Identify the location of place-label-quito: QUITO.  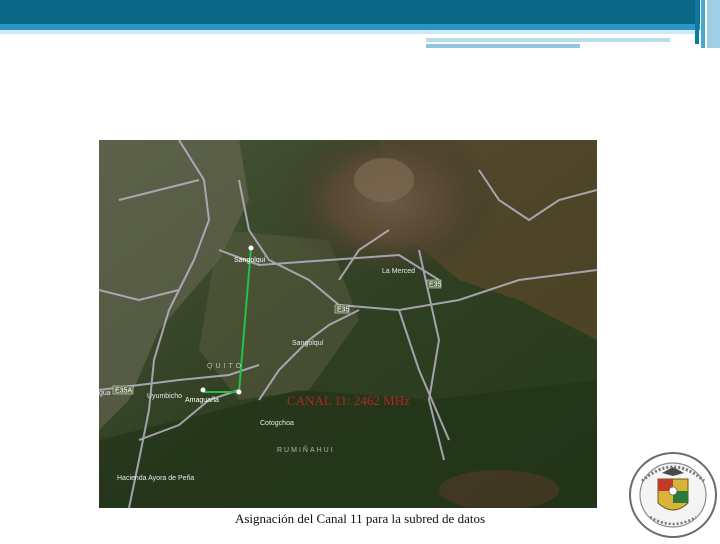
(225, 366).